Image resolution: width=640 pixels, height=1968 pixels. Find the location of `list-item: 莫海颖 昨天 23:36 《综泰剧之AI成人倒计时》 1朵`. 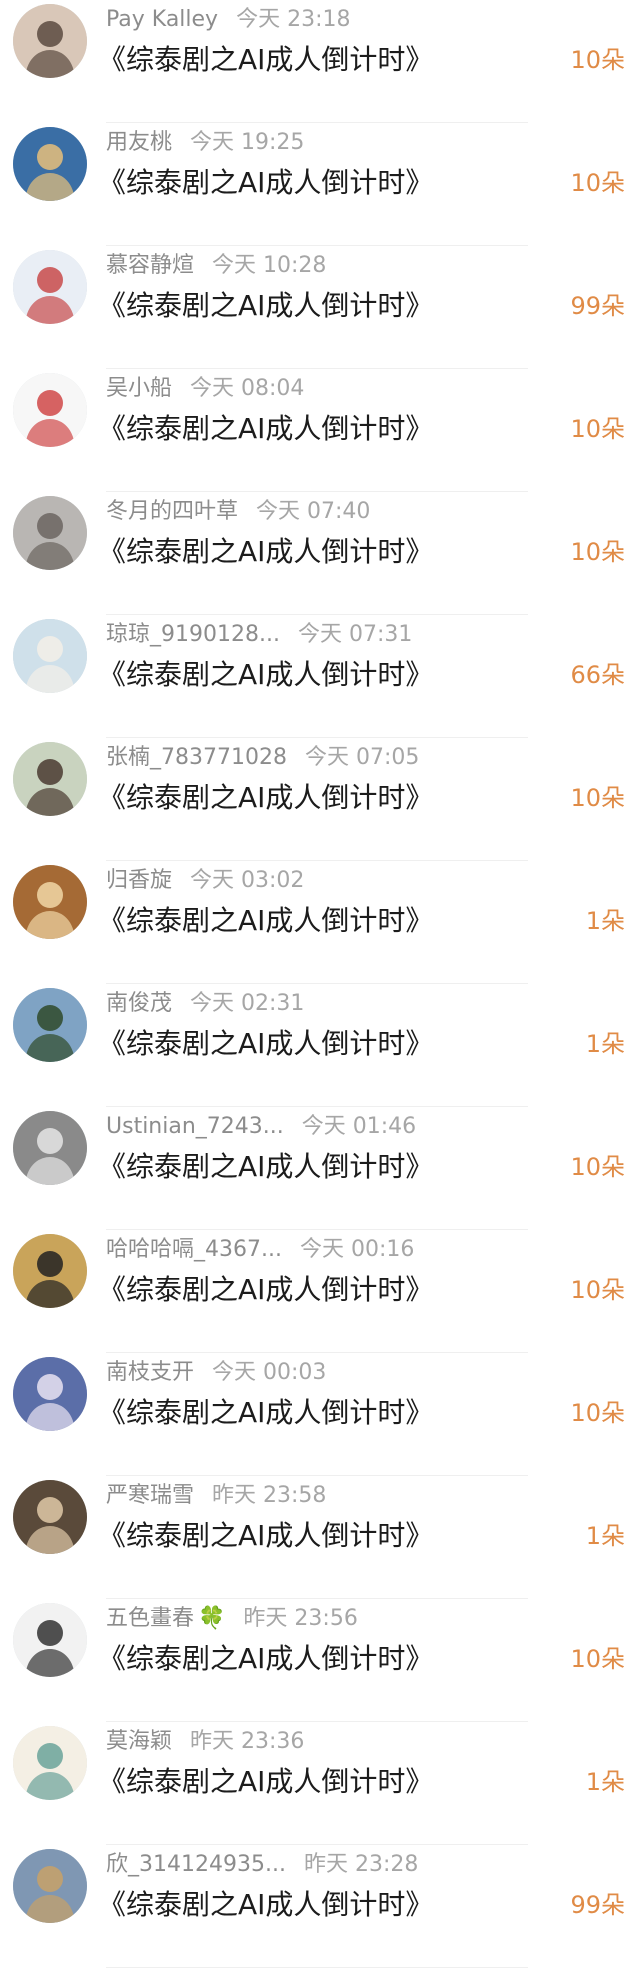

list-item: 莫海颖 昨天 23:36 《综泰剧之AI成人倒计时》 1朵 is located at coordinates (320, 1783).